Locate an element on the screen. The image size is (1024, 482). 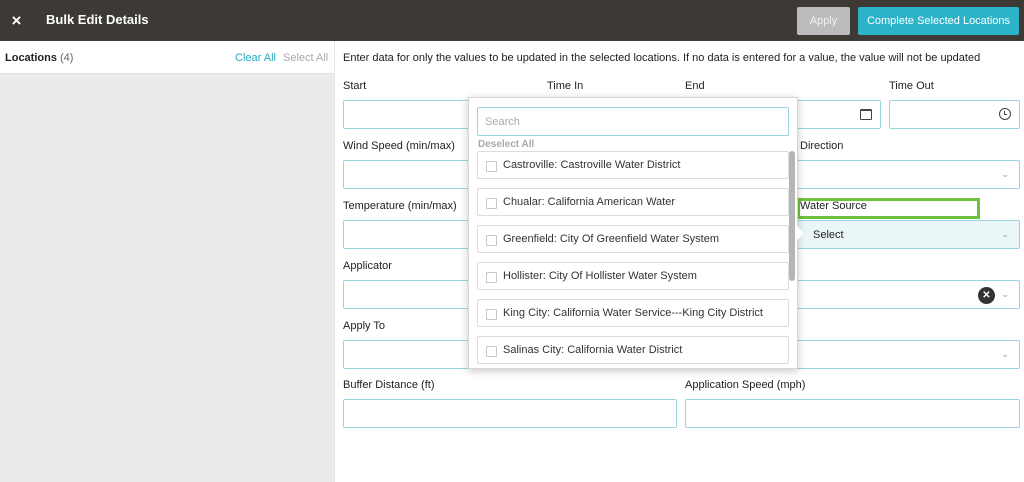
applicator-label: Applicator is located at coordinates (367, 266).